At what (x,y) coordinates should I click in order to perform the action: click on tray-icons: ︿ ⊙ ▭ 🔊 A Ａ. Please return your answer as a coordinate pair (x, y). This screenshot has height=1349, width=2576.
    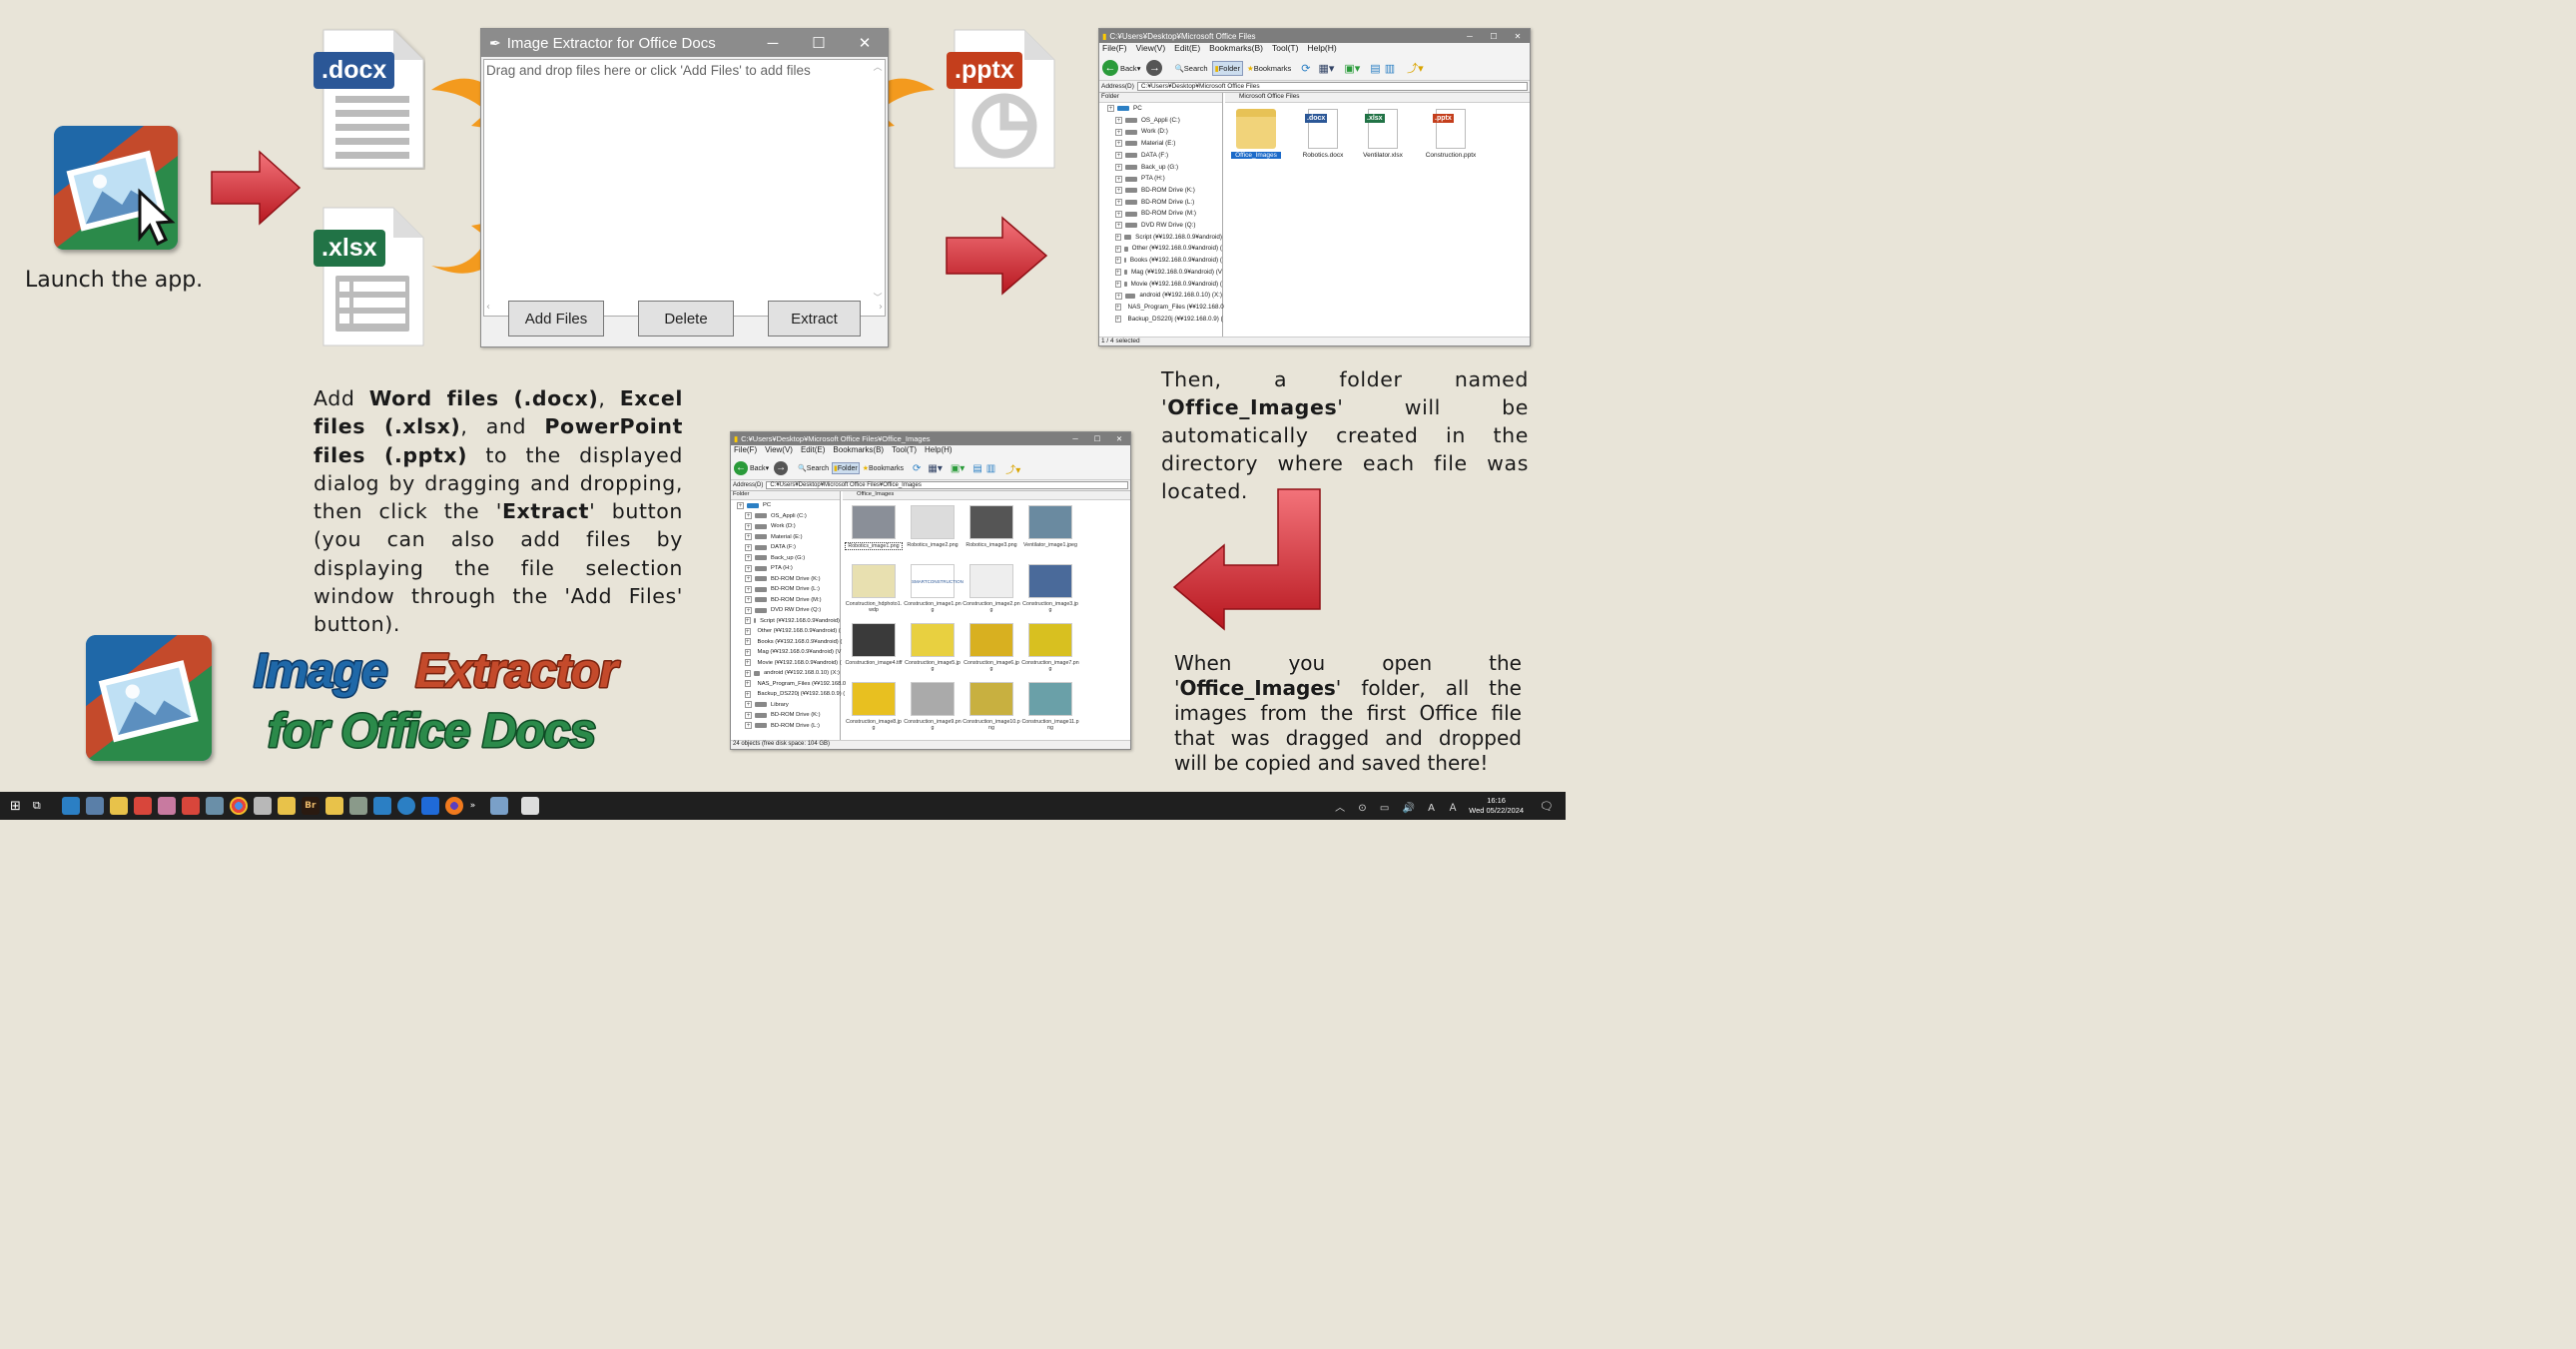
    Looking at the image, I should click on (1399, 806).